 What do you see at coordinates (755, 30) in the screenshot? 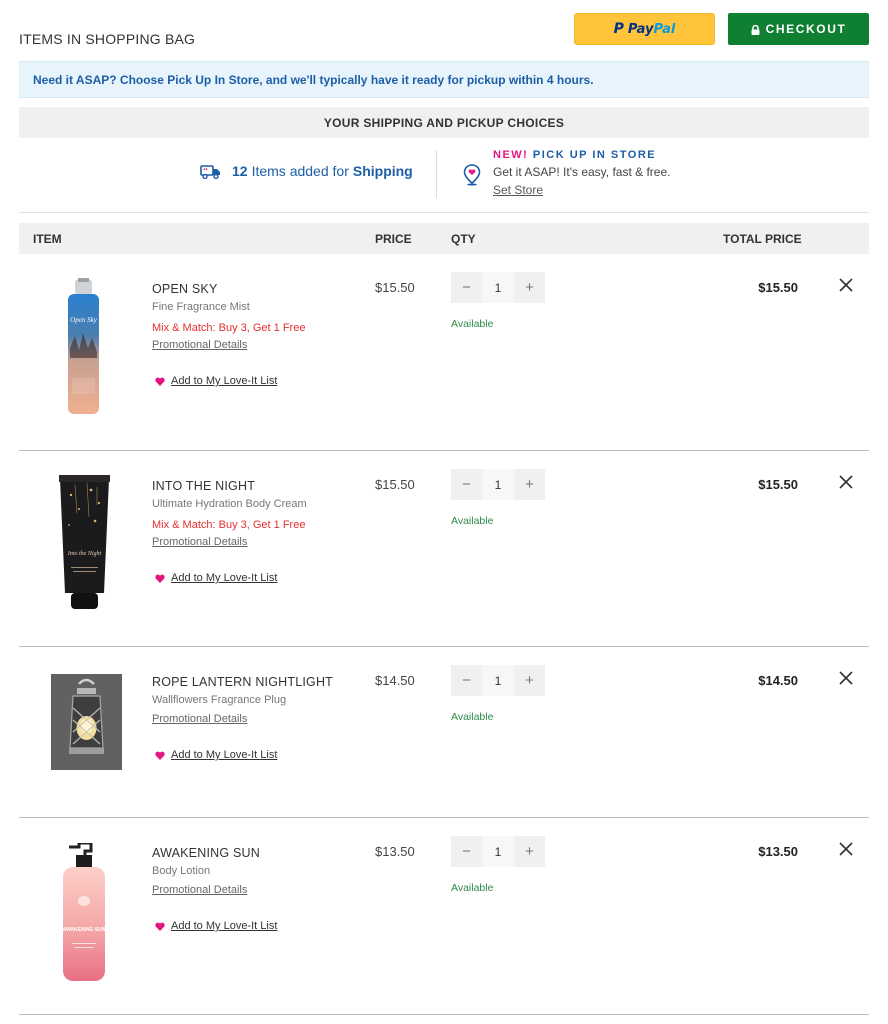
I see `lock-icon` at bounding box center [755, 30].